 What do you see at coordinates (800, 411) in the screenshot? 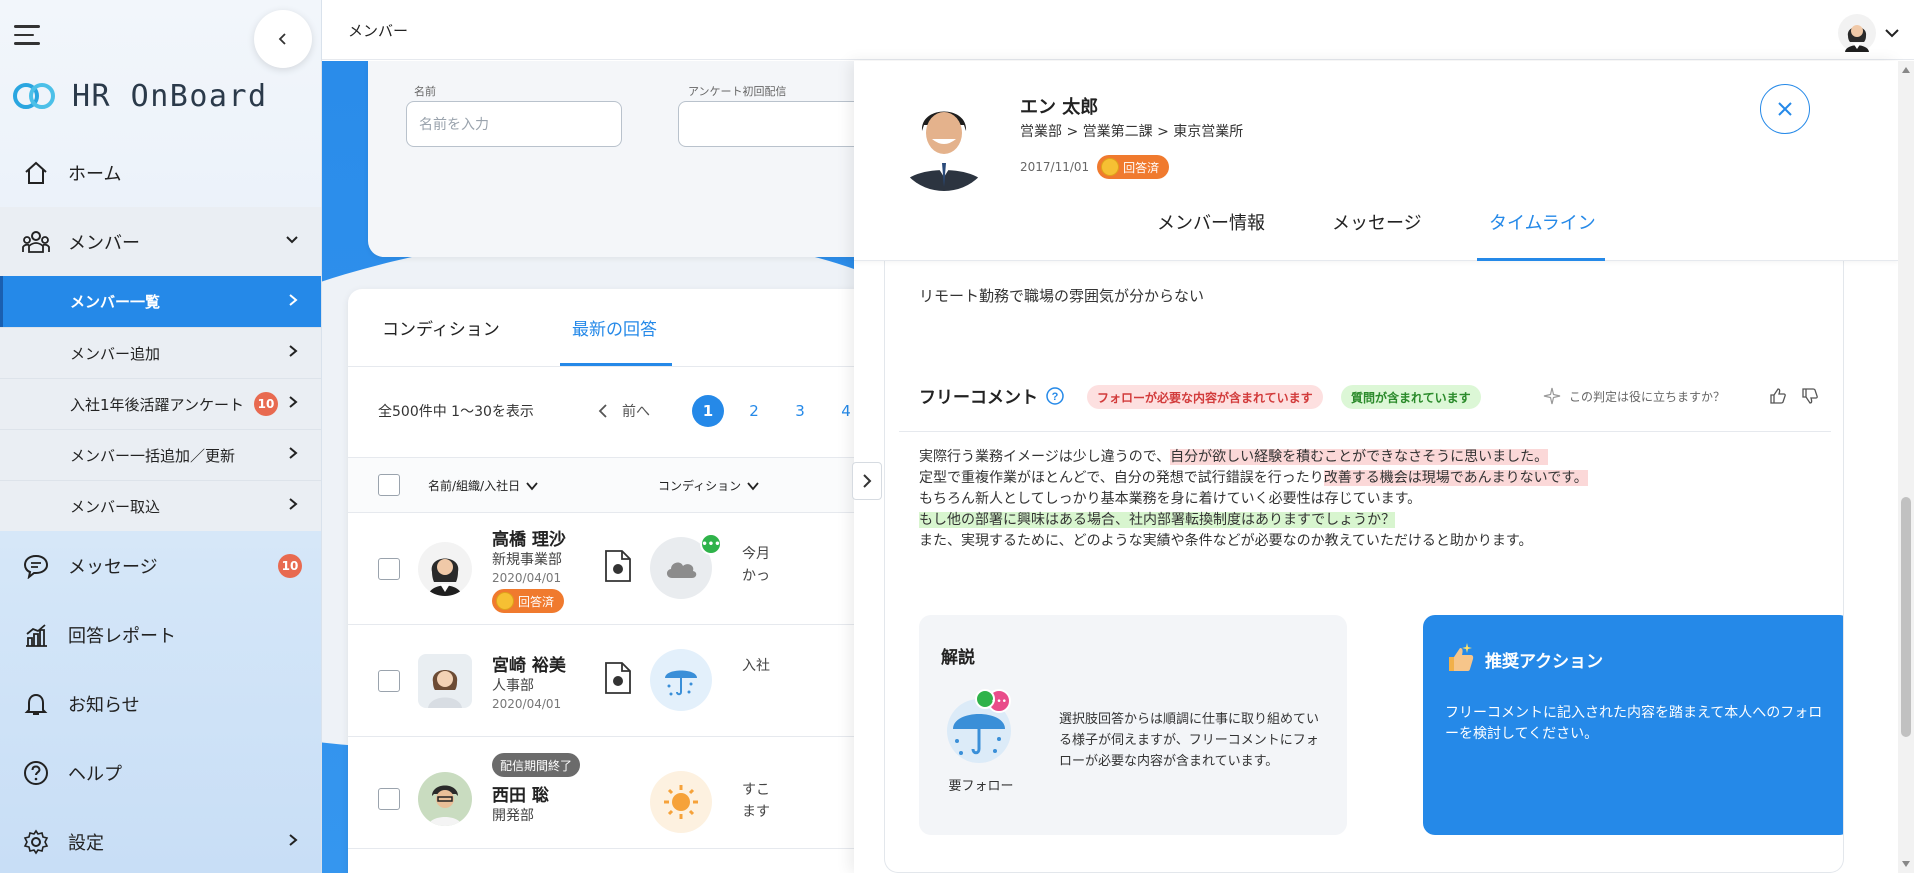
I see `page-3-button: 3` at bounding box center [800, 411].